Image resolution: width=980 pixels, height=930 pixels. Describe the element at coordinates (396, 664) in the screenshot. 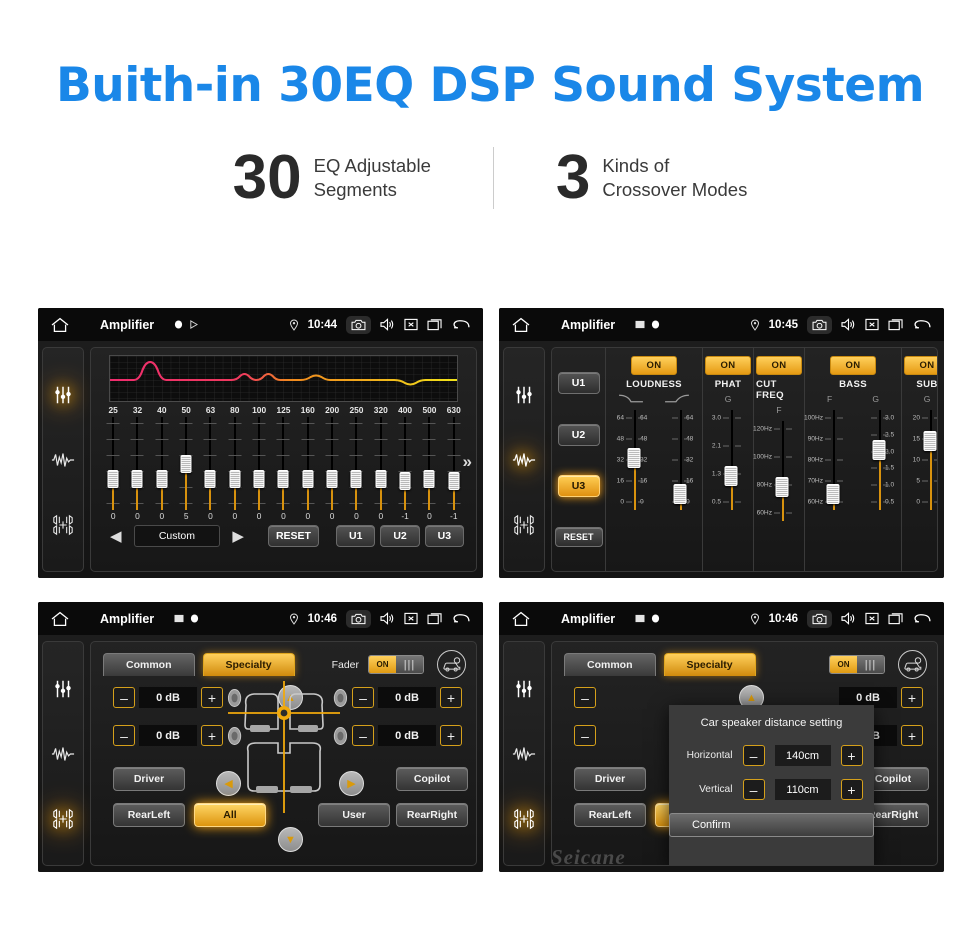

I see `fader-toggle: ON |||` at that location.